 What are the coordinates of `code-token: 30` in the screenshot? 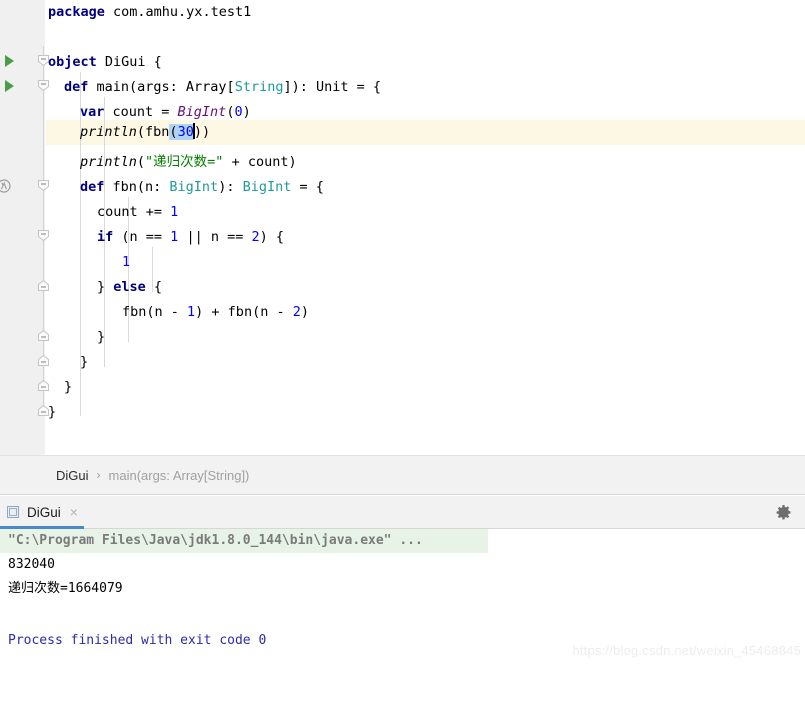 It's located at (185, 132).